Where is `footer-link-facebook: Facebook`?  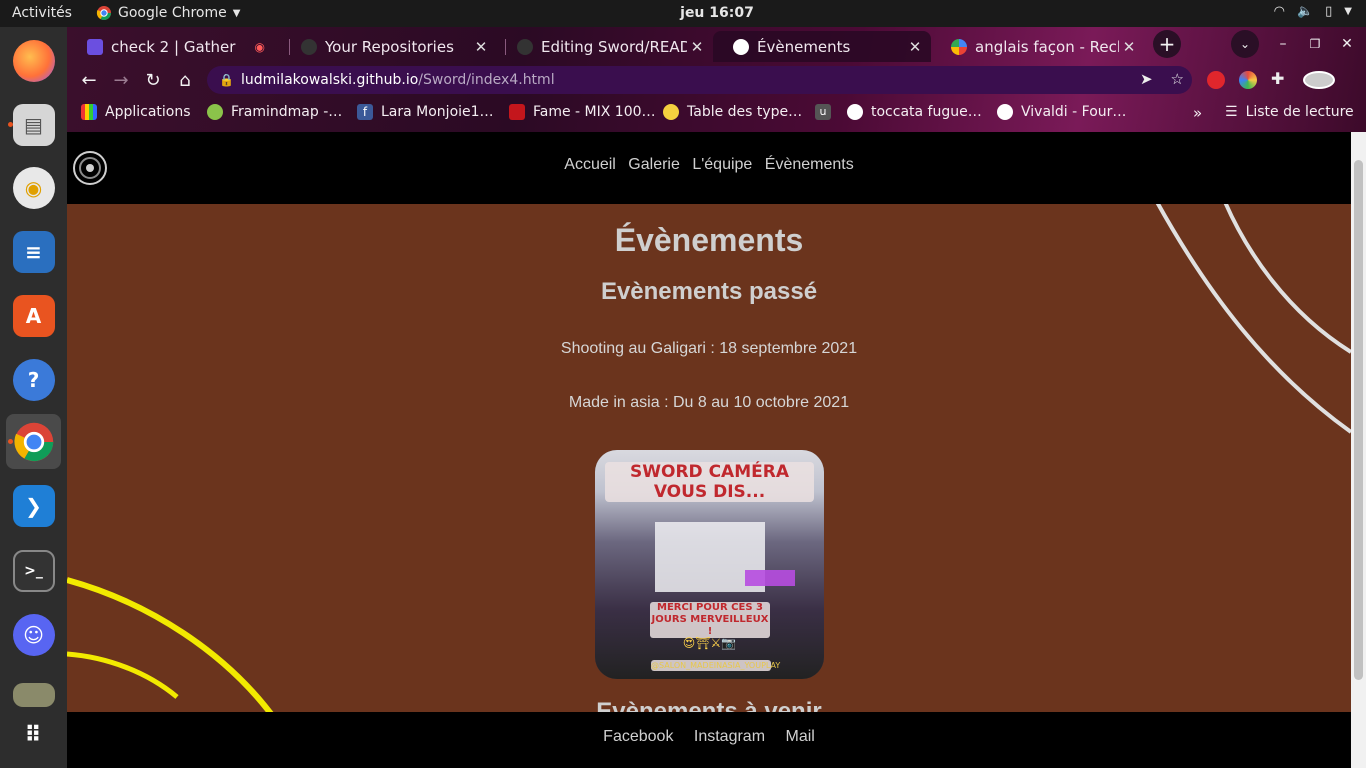
footer-link-facebook: Facebook is located at coordinates (638, 736).